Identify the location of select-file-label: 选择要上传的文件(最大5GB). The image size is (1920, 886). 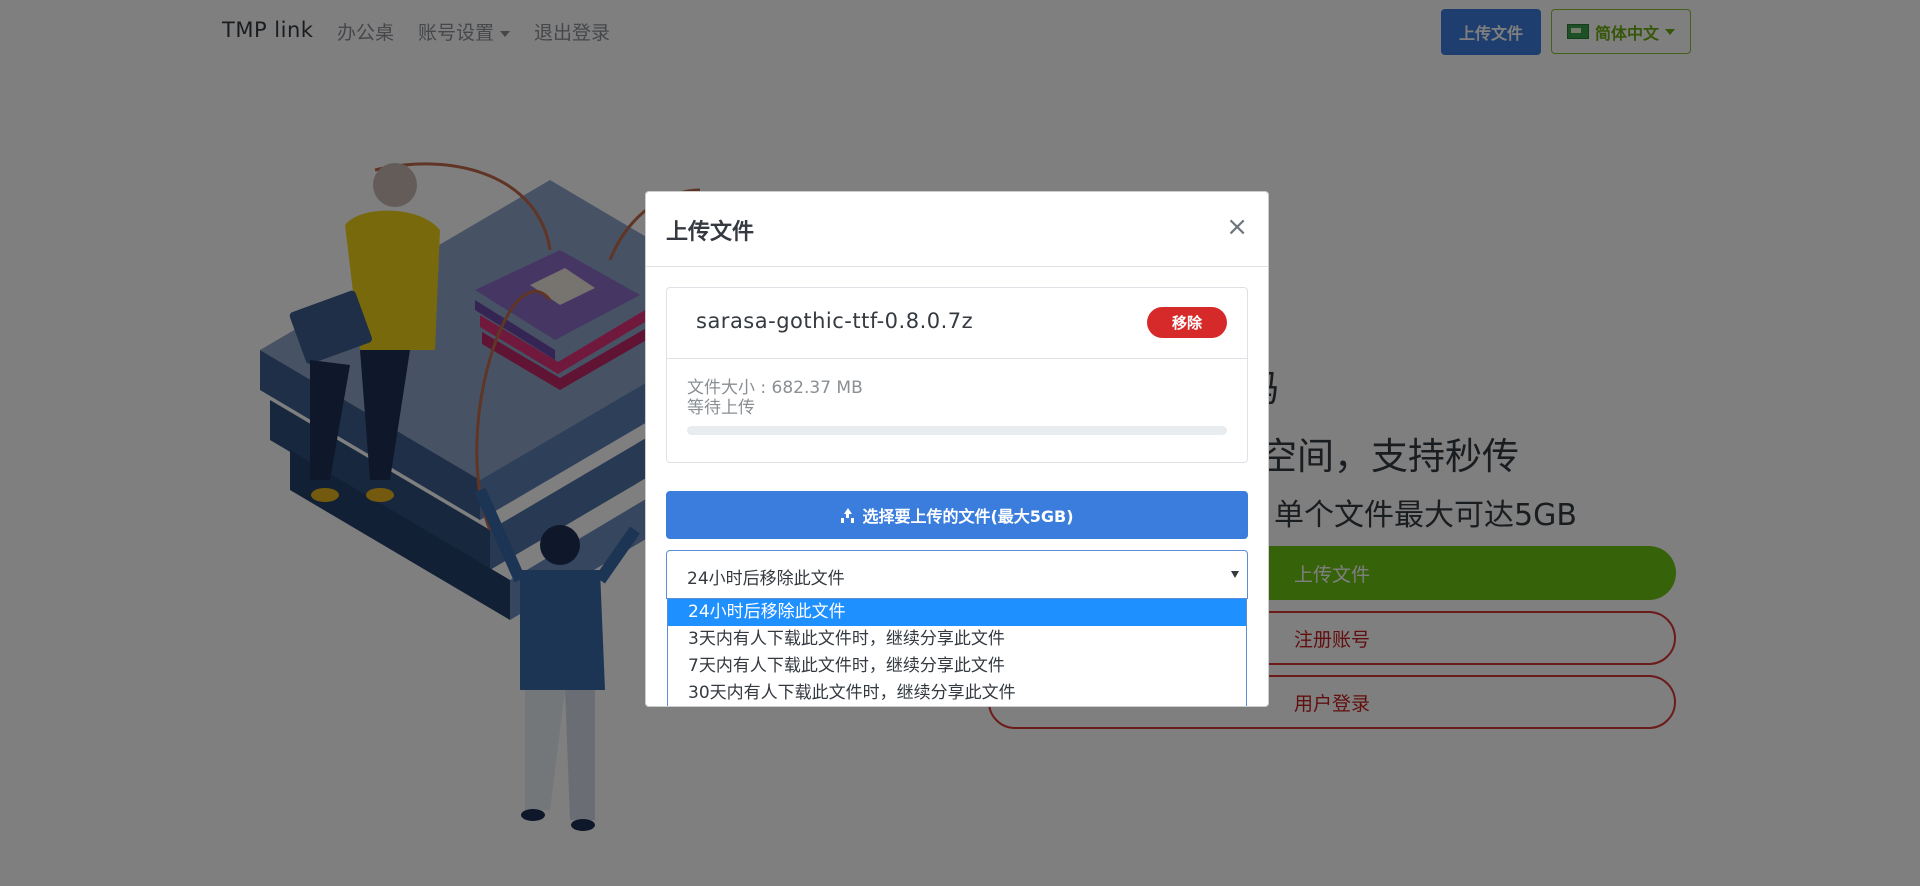
(968, 516).